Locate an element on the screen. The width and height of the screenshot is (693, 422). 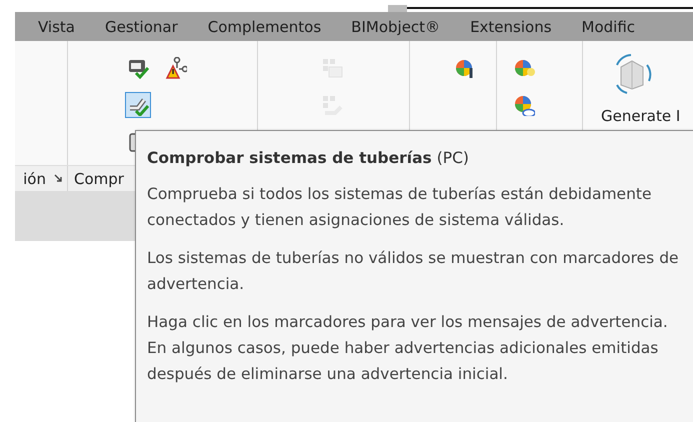
tooltip-title: Comprobar sistemas de tuberías (PC) is located at coordinates (308, 158).